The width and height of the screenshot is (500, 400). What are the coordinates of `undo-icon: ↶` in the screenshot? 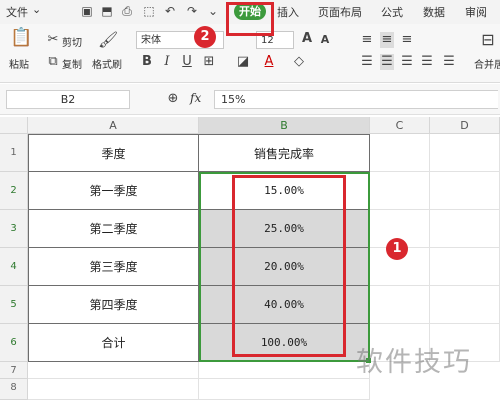 It's located at (170, 11).